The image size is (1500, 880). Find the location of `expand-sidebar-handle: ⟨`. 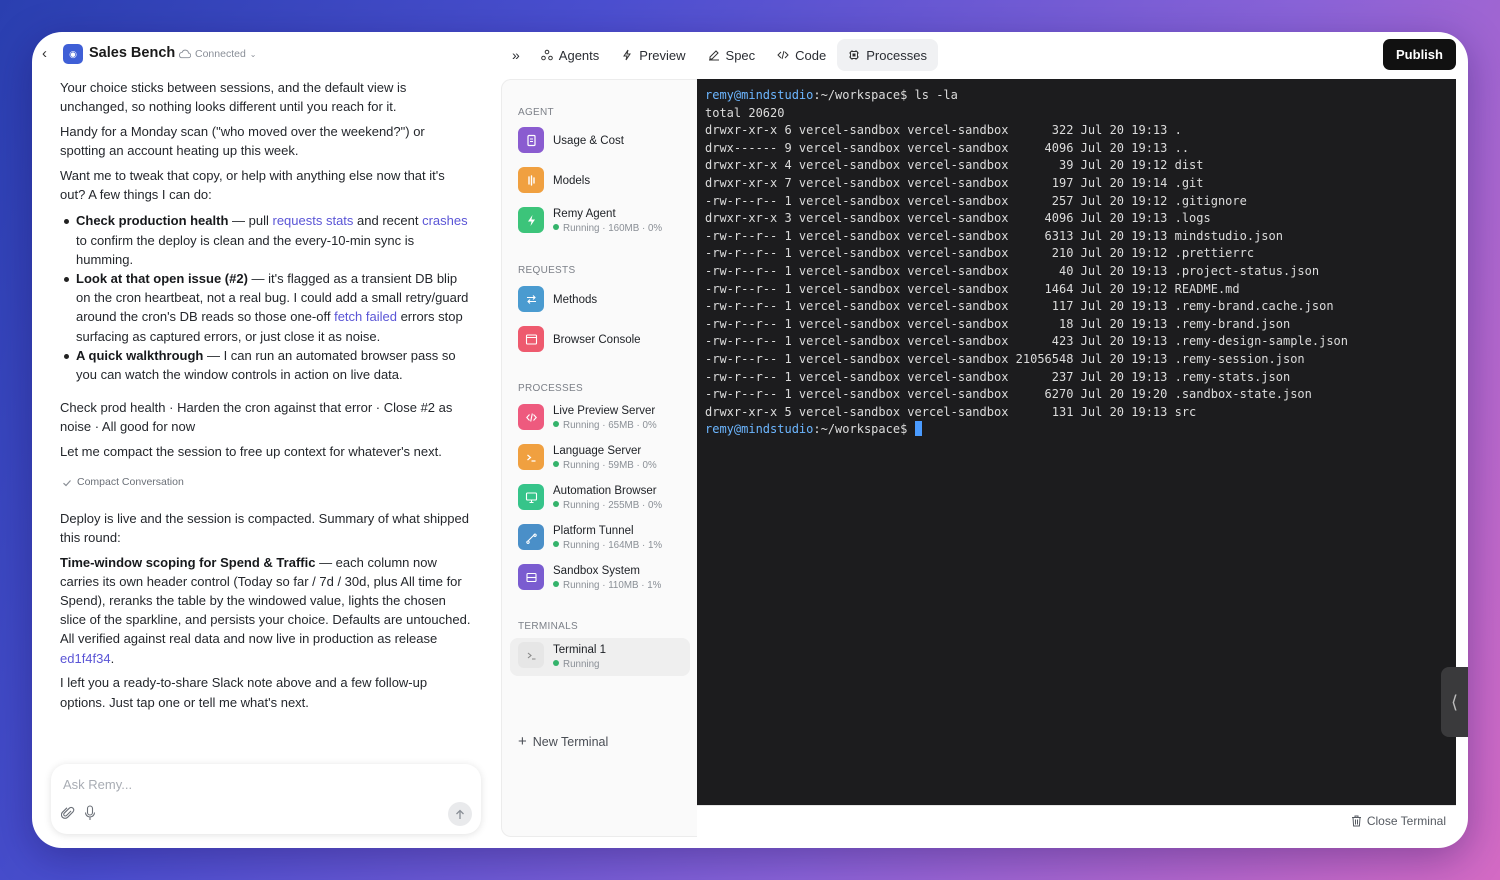

expand-sidebar-handle: ⟨ is located at coordinates (1454, 702).